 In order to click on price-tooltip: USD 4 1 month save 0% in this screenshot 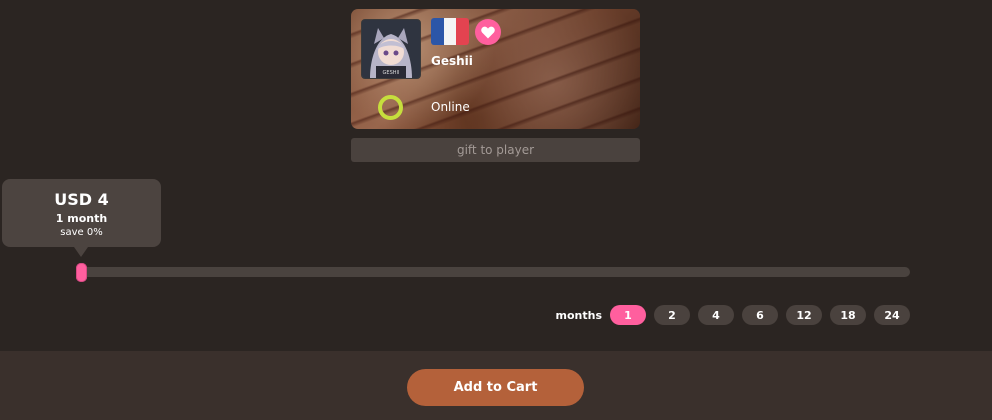, I will do `click(81, 218)`.